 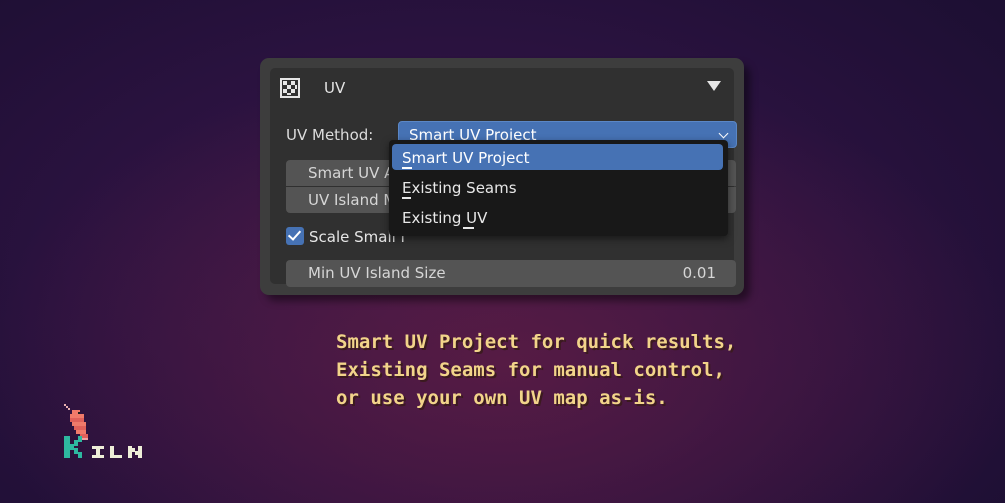 I want to click on min-uv-island-size-label: Min UV Island Size, so click(x=377, y=273).